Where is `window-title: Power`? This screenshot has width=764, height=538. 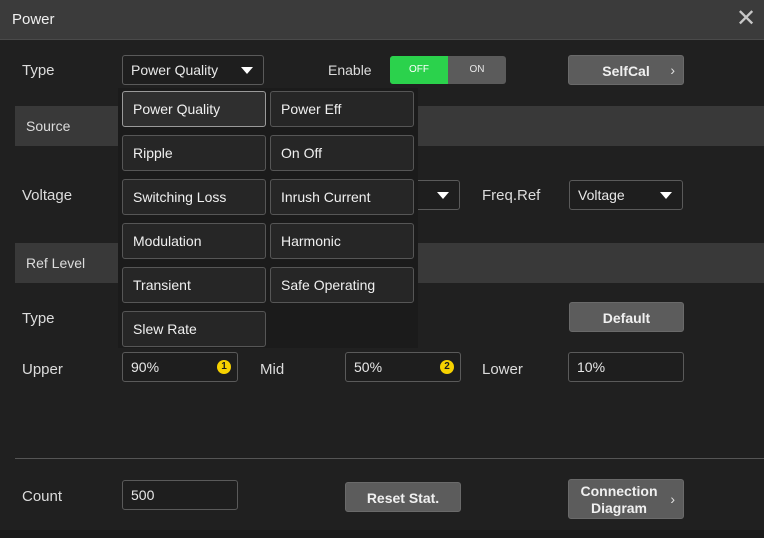
window-title: Power is located at coordinates (33, 19).